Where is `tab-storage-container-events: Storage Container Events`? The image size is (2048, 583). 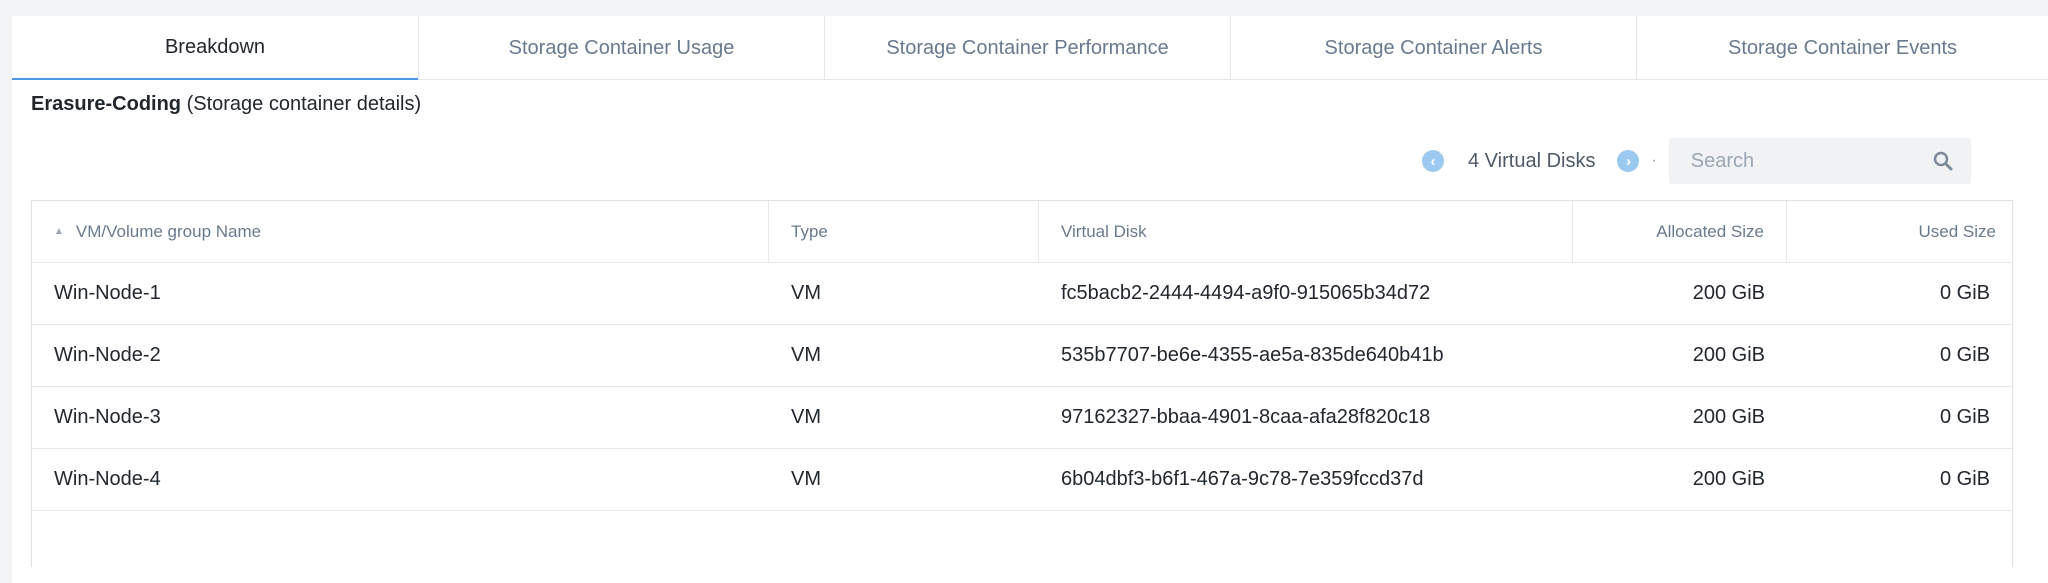 tab-storage-container-events: Storage Container Events is located at coordinates (1842, 48).